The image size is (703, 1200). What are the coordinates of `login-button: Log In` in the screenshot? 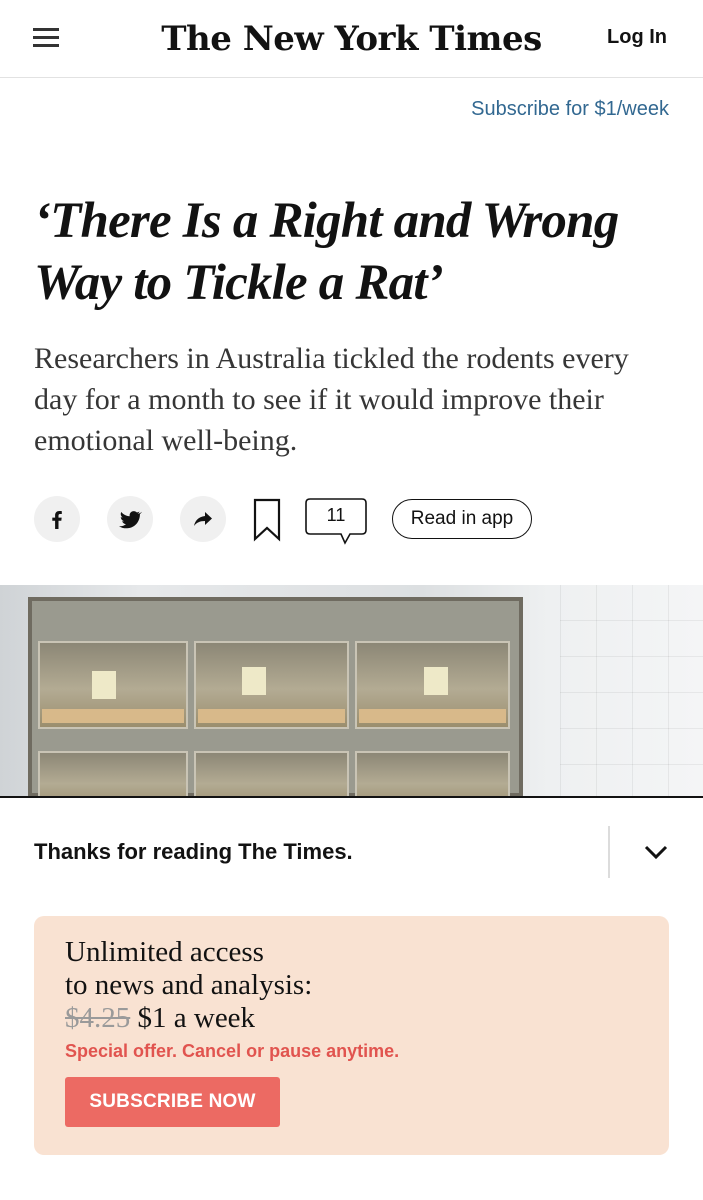 It's located at (637, 37).